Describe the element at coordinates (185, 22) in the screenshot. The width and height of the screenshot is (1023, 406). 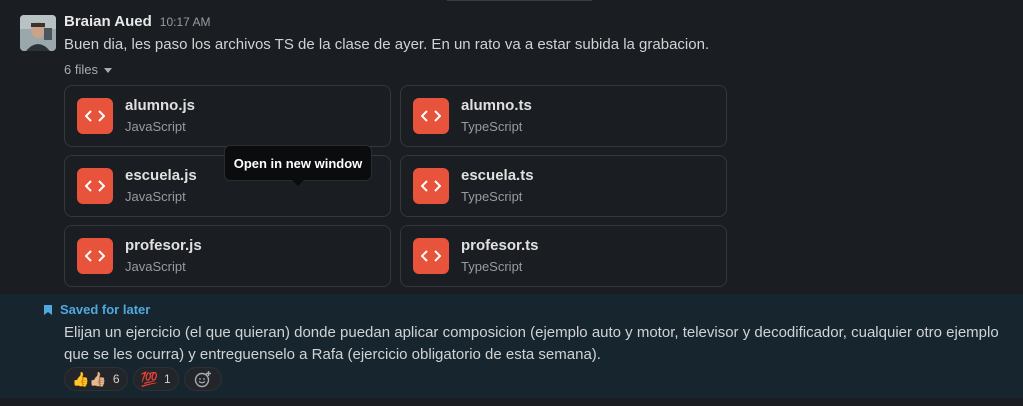
I see `timestamp: 10:17 AM` at that location.